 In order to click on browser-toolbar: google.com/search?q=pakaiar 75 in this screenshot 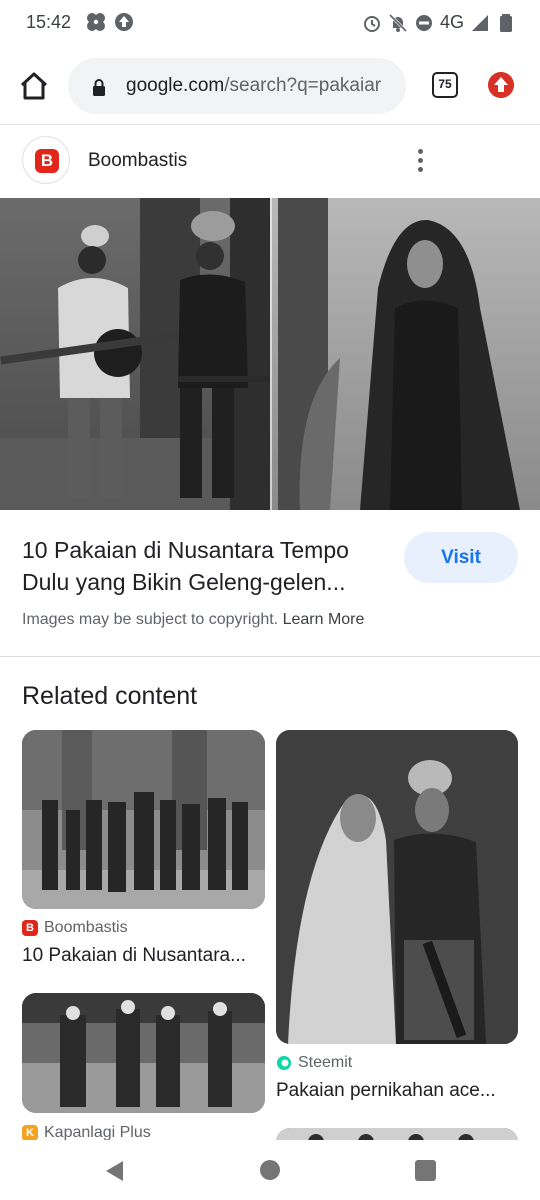, I will do `click(270, 88)`.